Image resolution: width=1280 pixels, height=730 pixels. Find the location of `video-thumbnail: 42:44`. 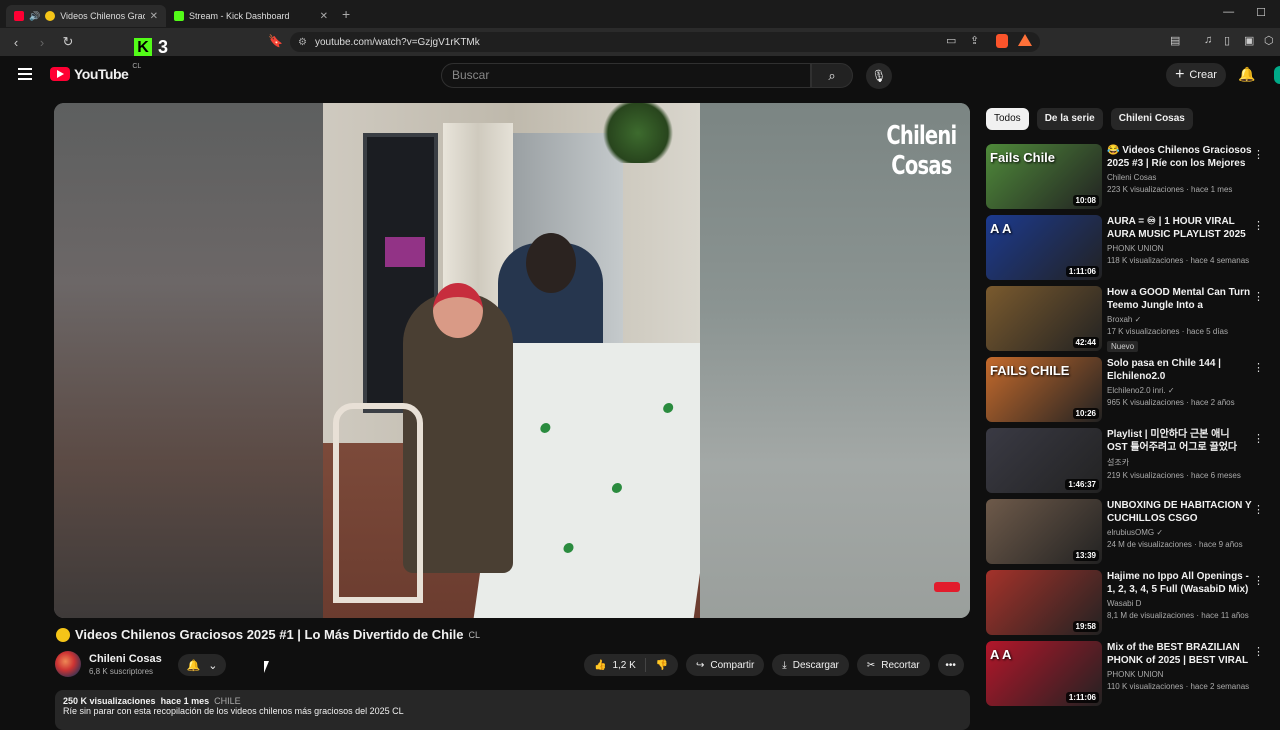

video-thumbnail: 42:44 is located at coordinates (1044, 318).